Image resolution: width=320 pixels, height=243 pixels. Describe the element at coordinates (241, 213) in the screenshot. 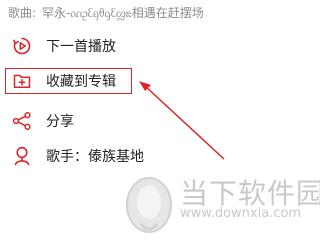

I see `watermark-url: www.downxia.com` at that location.